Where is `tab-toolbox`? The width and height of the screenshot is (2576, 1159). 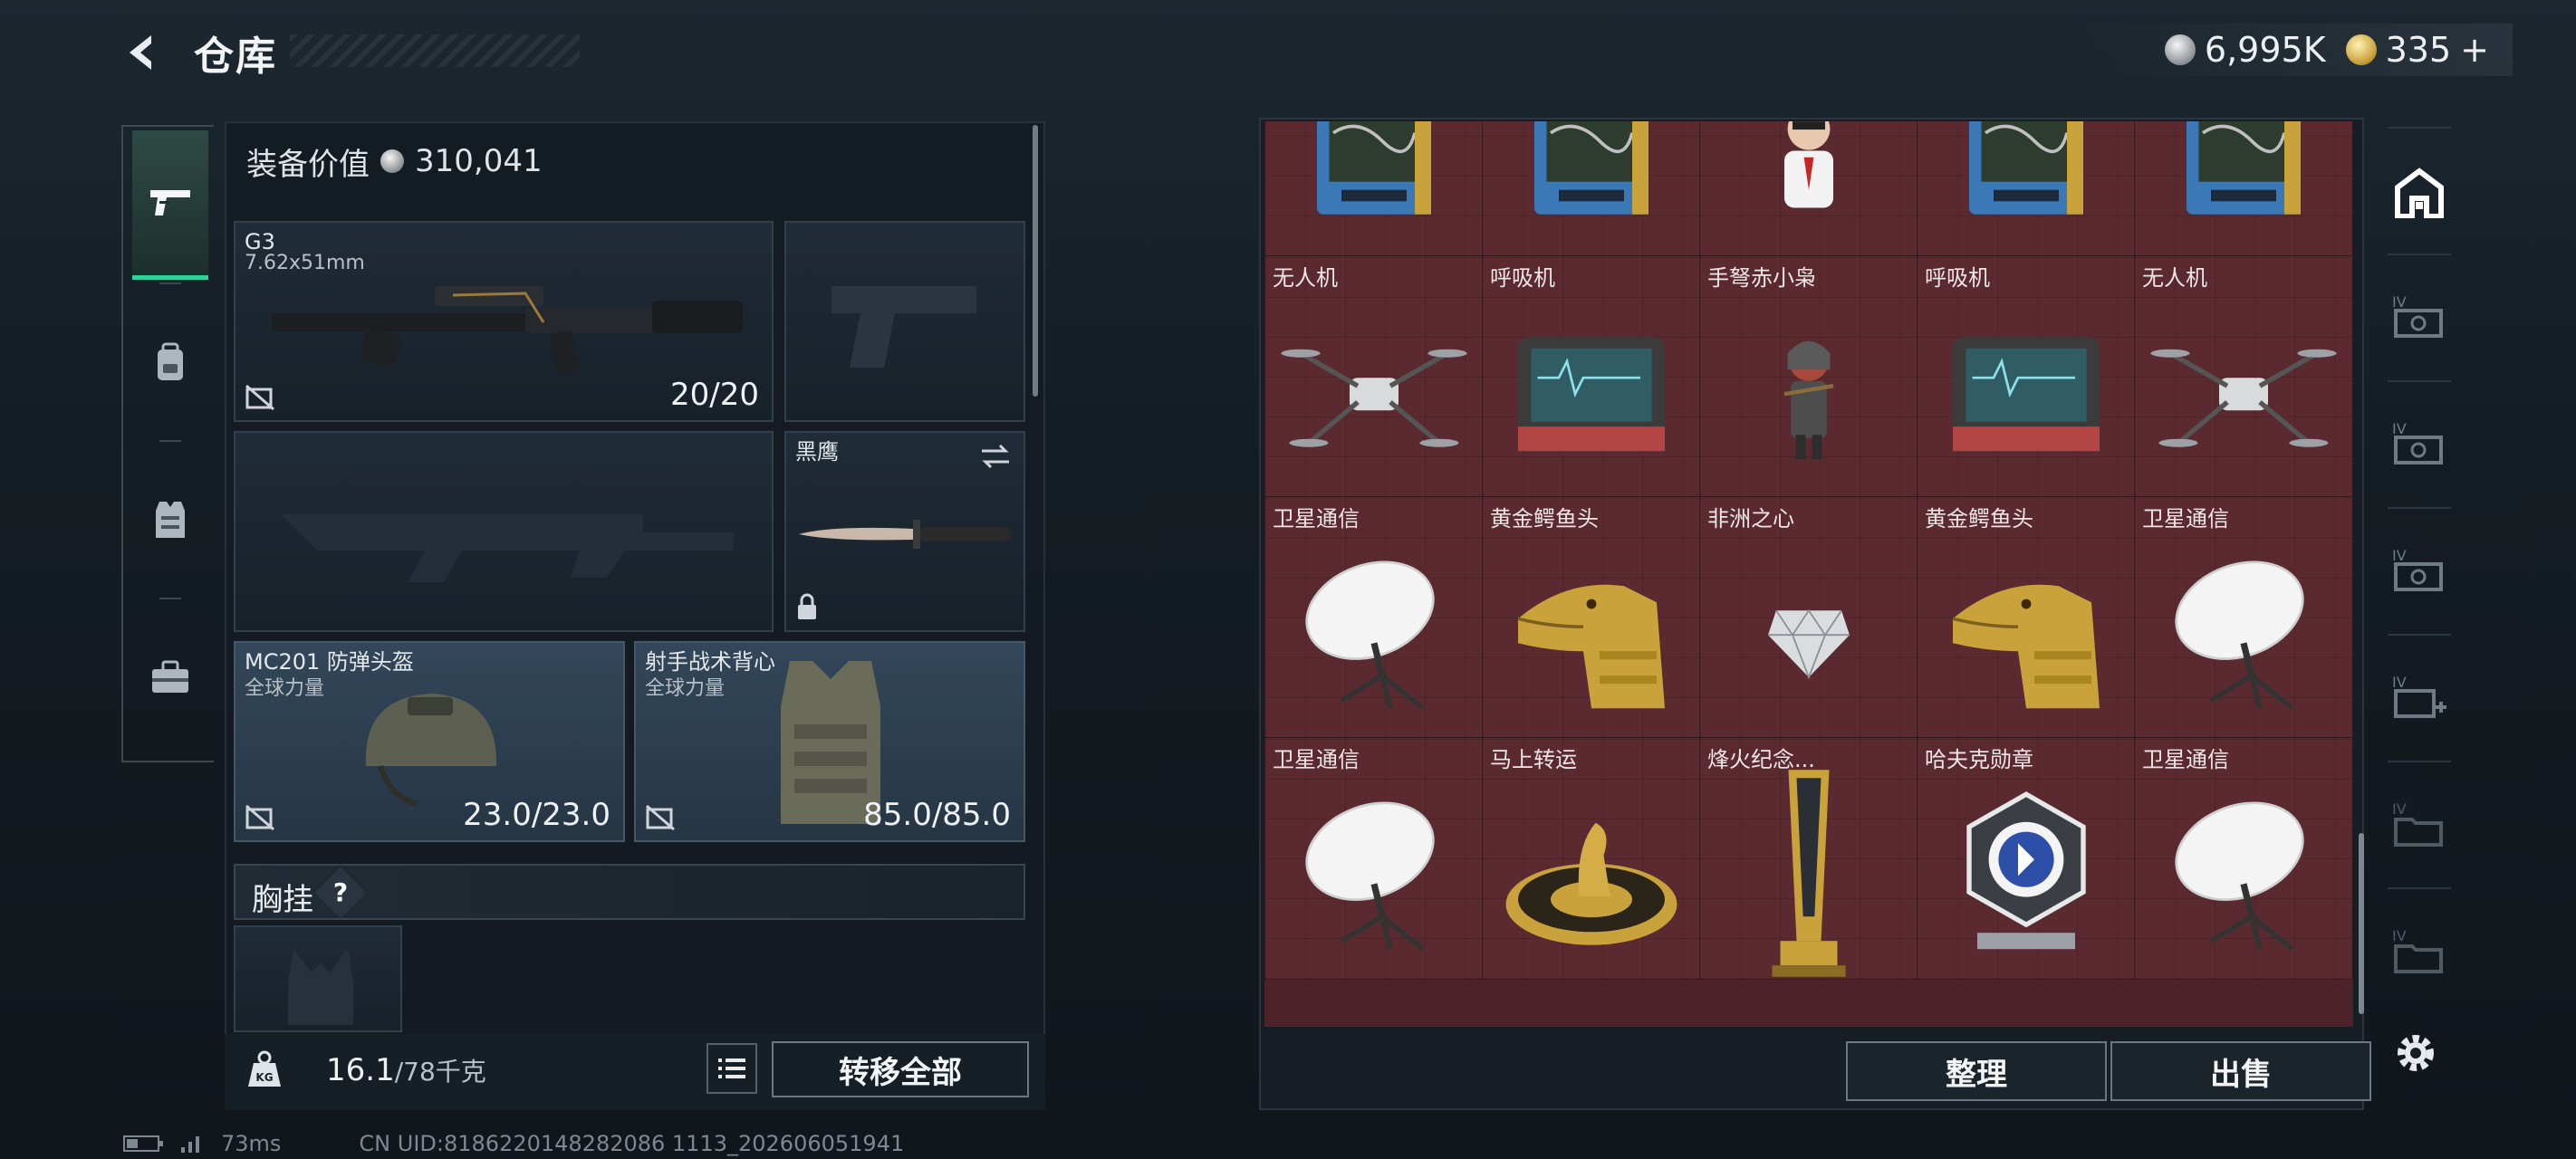 tab-toolbox is located at coordinates (170, 678).